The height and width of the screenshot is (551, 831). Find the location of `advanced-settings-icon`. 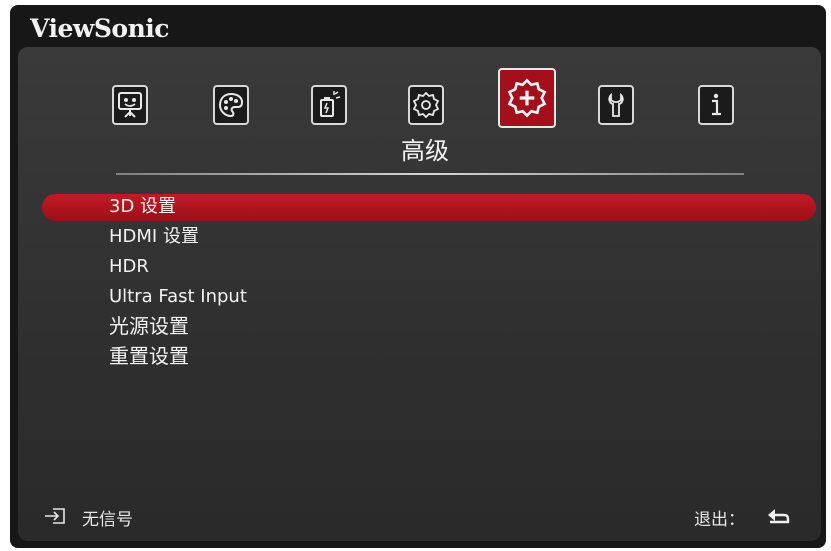

advanced-settings-icon is located at coordinates (527, 98).